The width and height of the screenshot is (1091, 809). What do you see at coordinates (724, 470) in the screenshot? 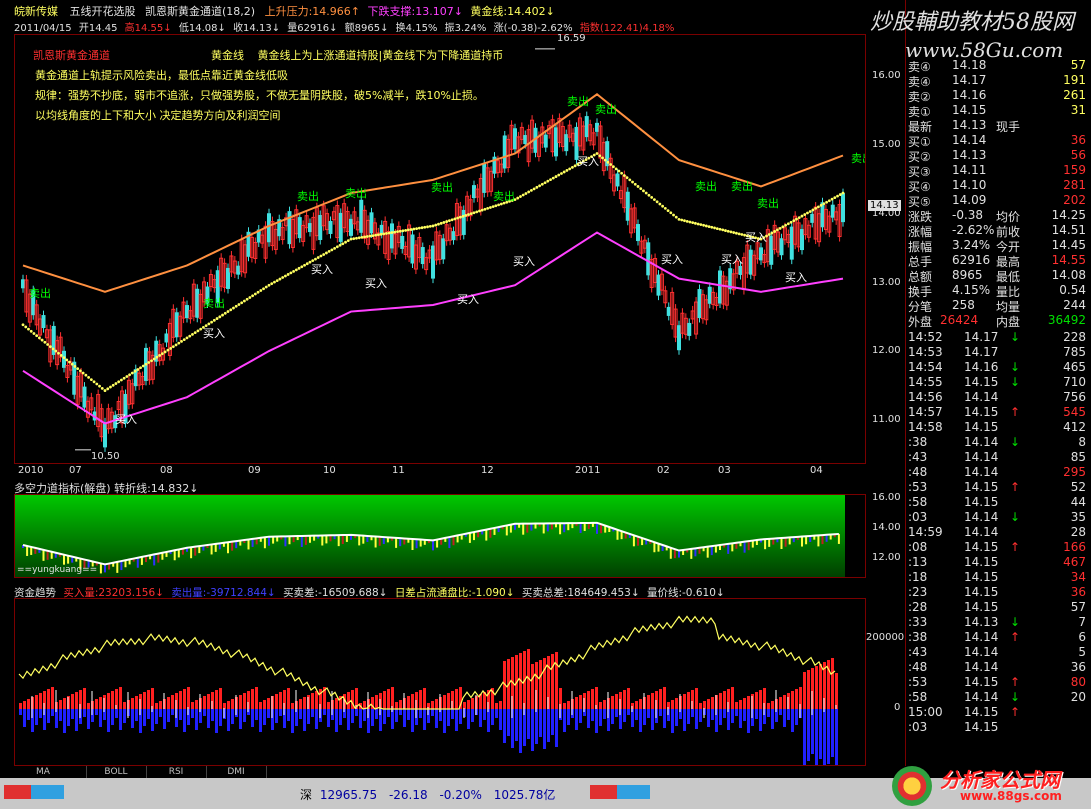
I see `x-tick: 03` at bounding box center [724, 470].